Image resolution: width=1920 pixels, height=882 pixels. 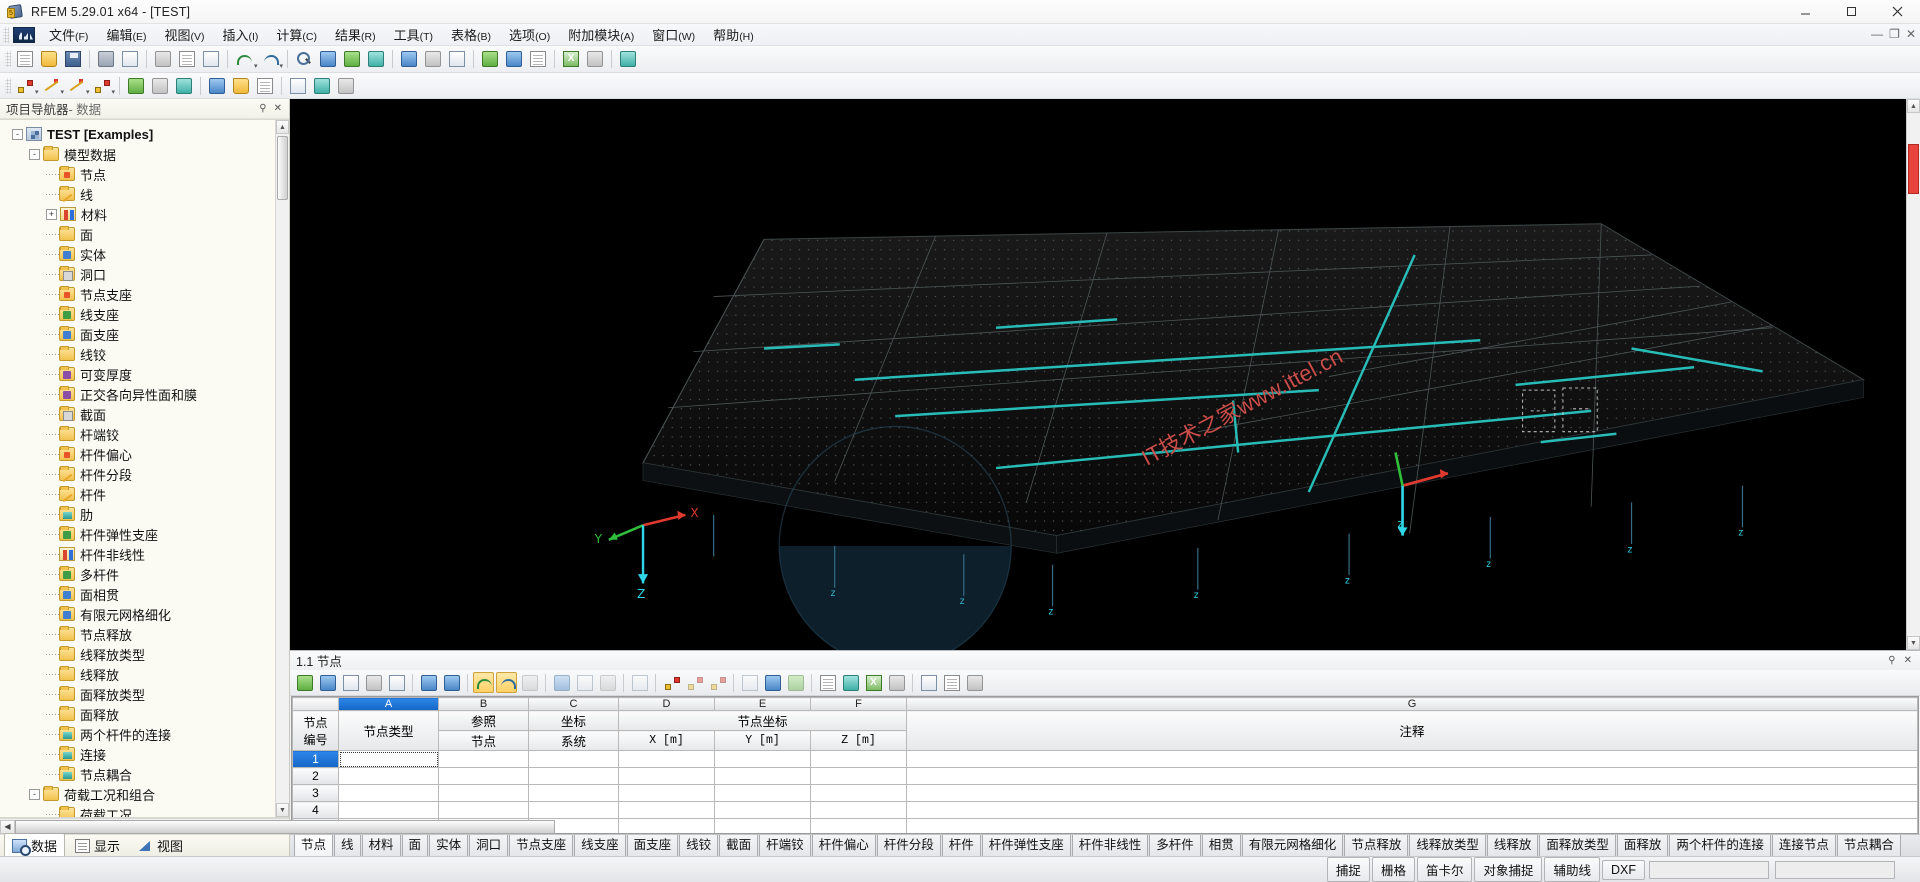 I want to click on status-button-grid: 栅格, so click(x=1393, y=869).